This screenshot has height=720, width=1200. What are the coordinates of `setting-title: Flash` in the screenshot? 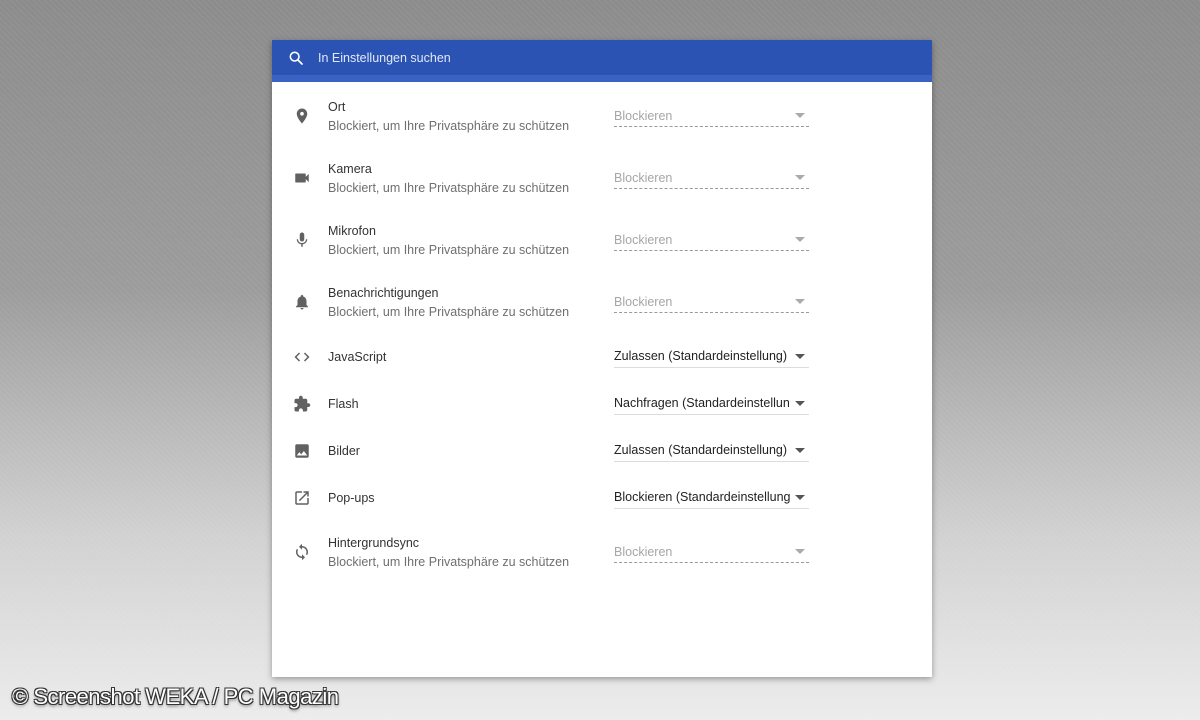 It's located at (343, 403).